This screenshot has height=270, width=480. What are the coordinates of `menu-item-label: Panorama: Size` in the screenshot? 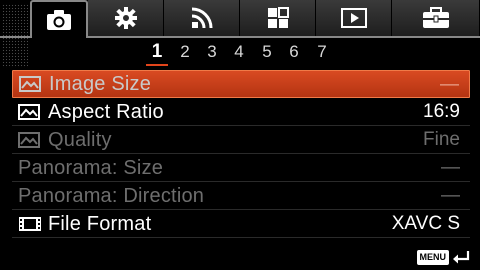 It's located at (91, 167).